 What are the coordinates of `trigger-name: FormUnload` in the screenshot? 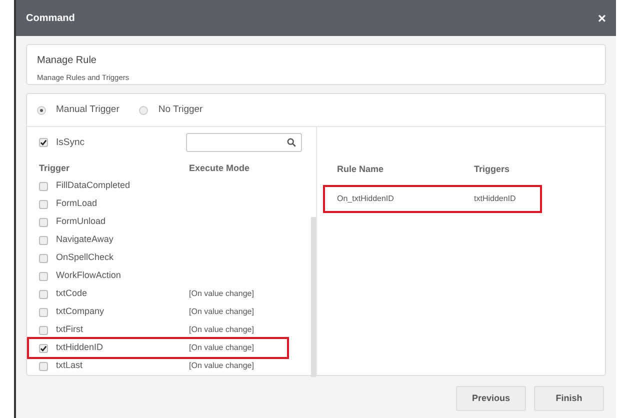 It's located at (81, 221).